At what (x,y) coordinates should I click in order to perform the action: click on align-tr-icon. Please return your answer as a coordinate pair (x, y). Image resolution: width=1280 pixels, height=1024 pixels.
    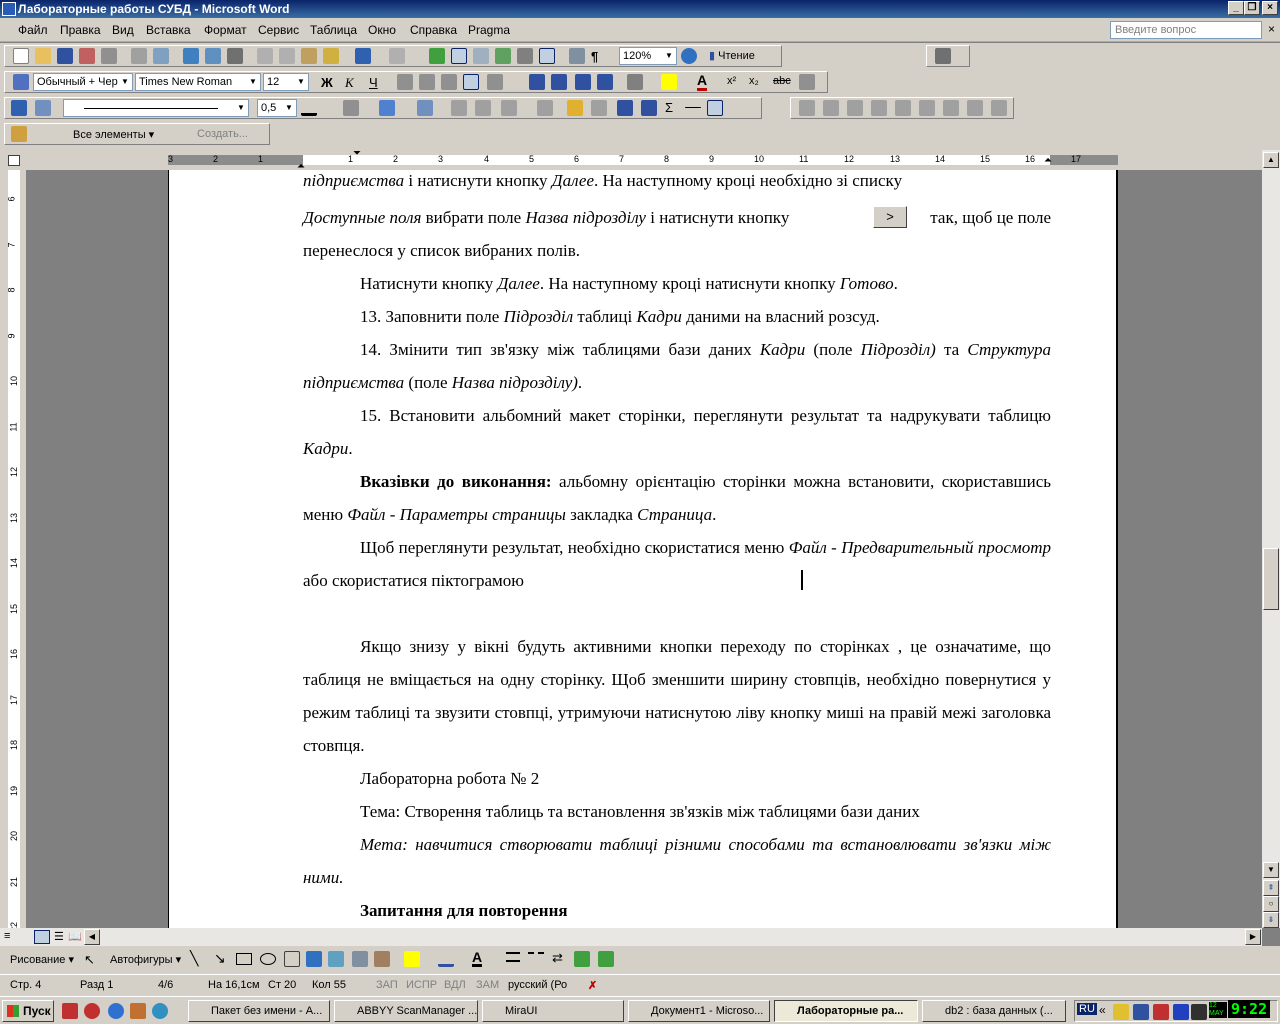
    Looking at the image, I should click on (855, 108).